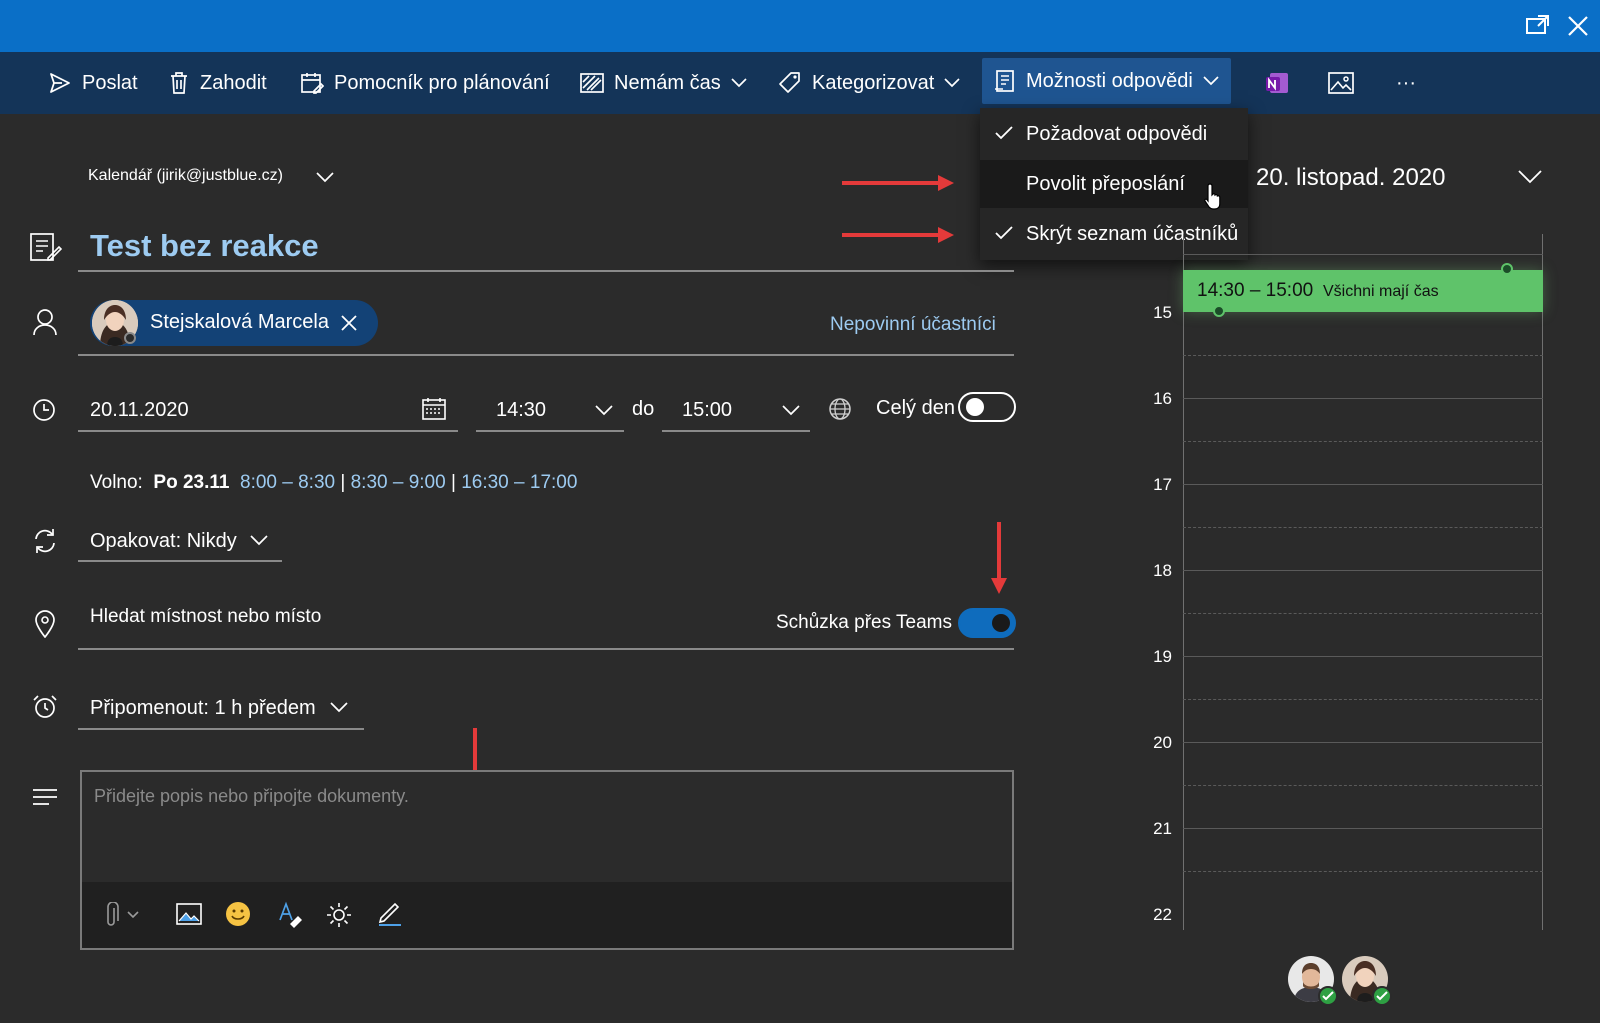 The image size is (1600, 1023). Describe the element at coordinates (800, 26) in the screenshot. I see `window-titlebar` at that location.